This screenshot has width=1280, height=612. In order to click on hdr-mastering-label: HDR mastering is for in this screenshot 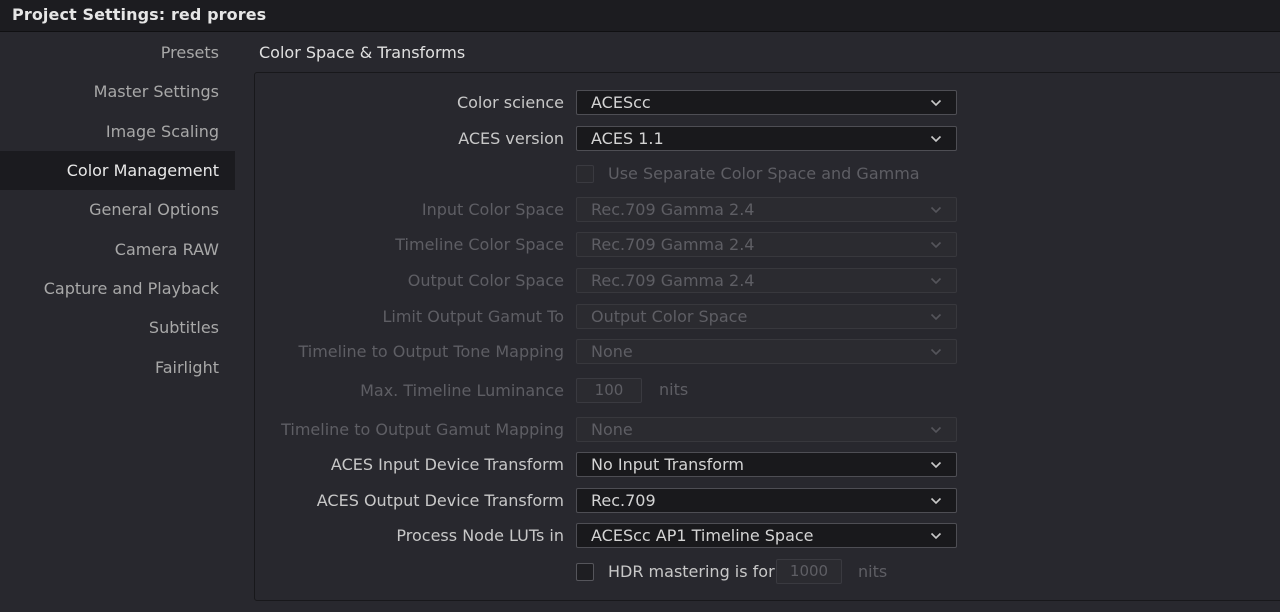, I will do `click(691, 571)`.